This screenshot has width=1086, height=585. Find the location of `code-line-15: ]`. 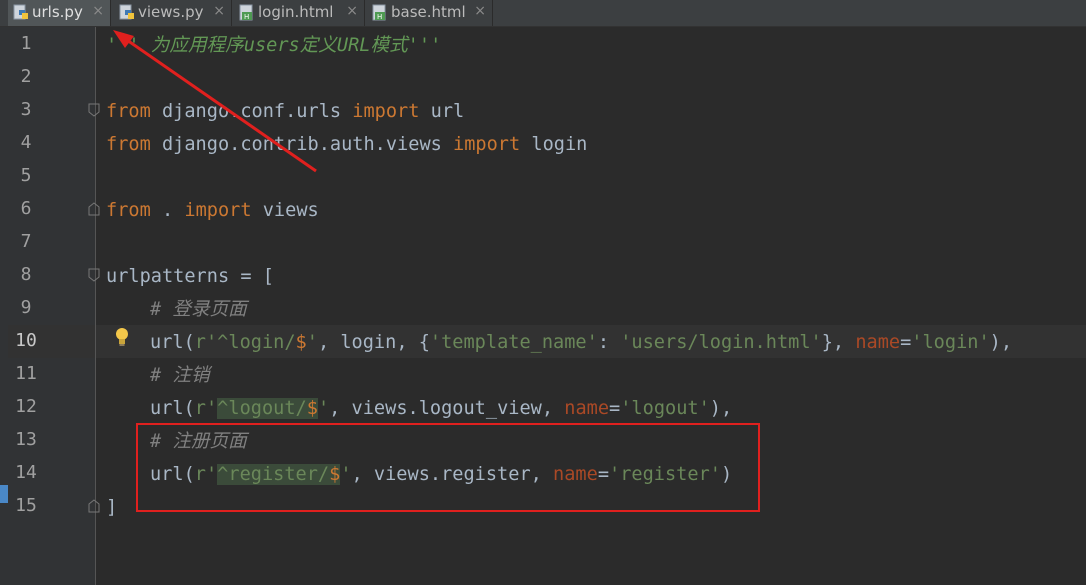

code-line-15: ] is located at coordinates (111, 507).